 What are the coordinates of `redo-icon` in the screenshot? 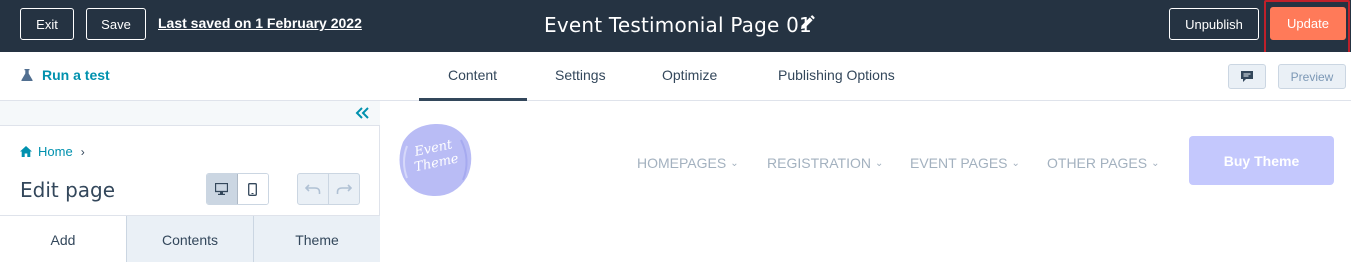 It's located at (344, 188).